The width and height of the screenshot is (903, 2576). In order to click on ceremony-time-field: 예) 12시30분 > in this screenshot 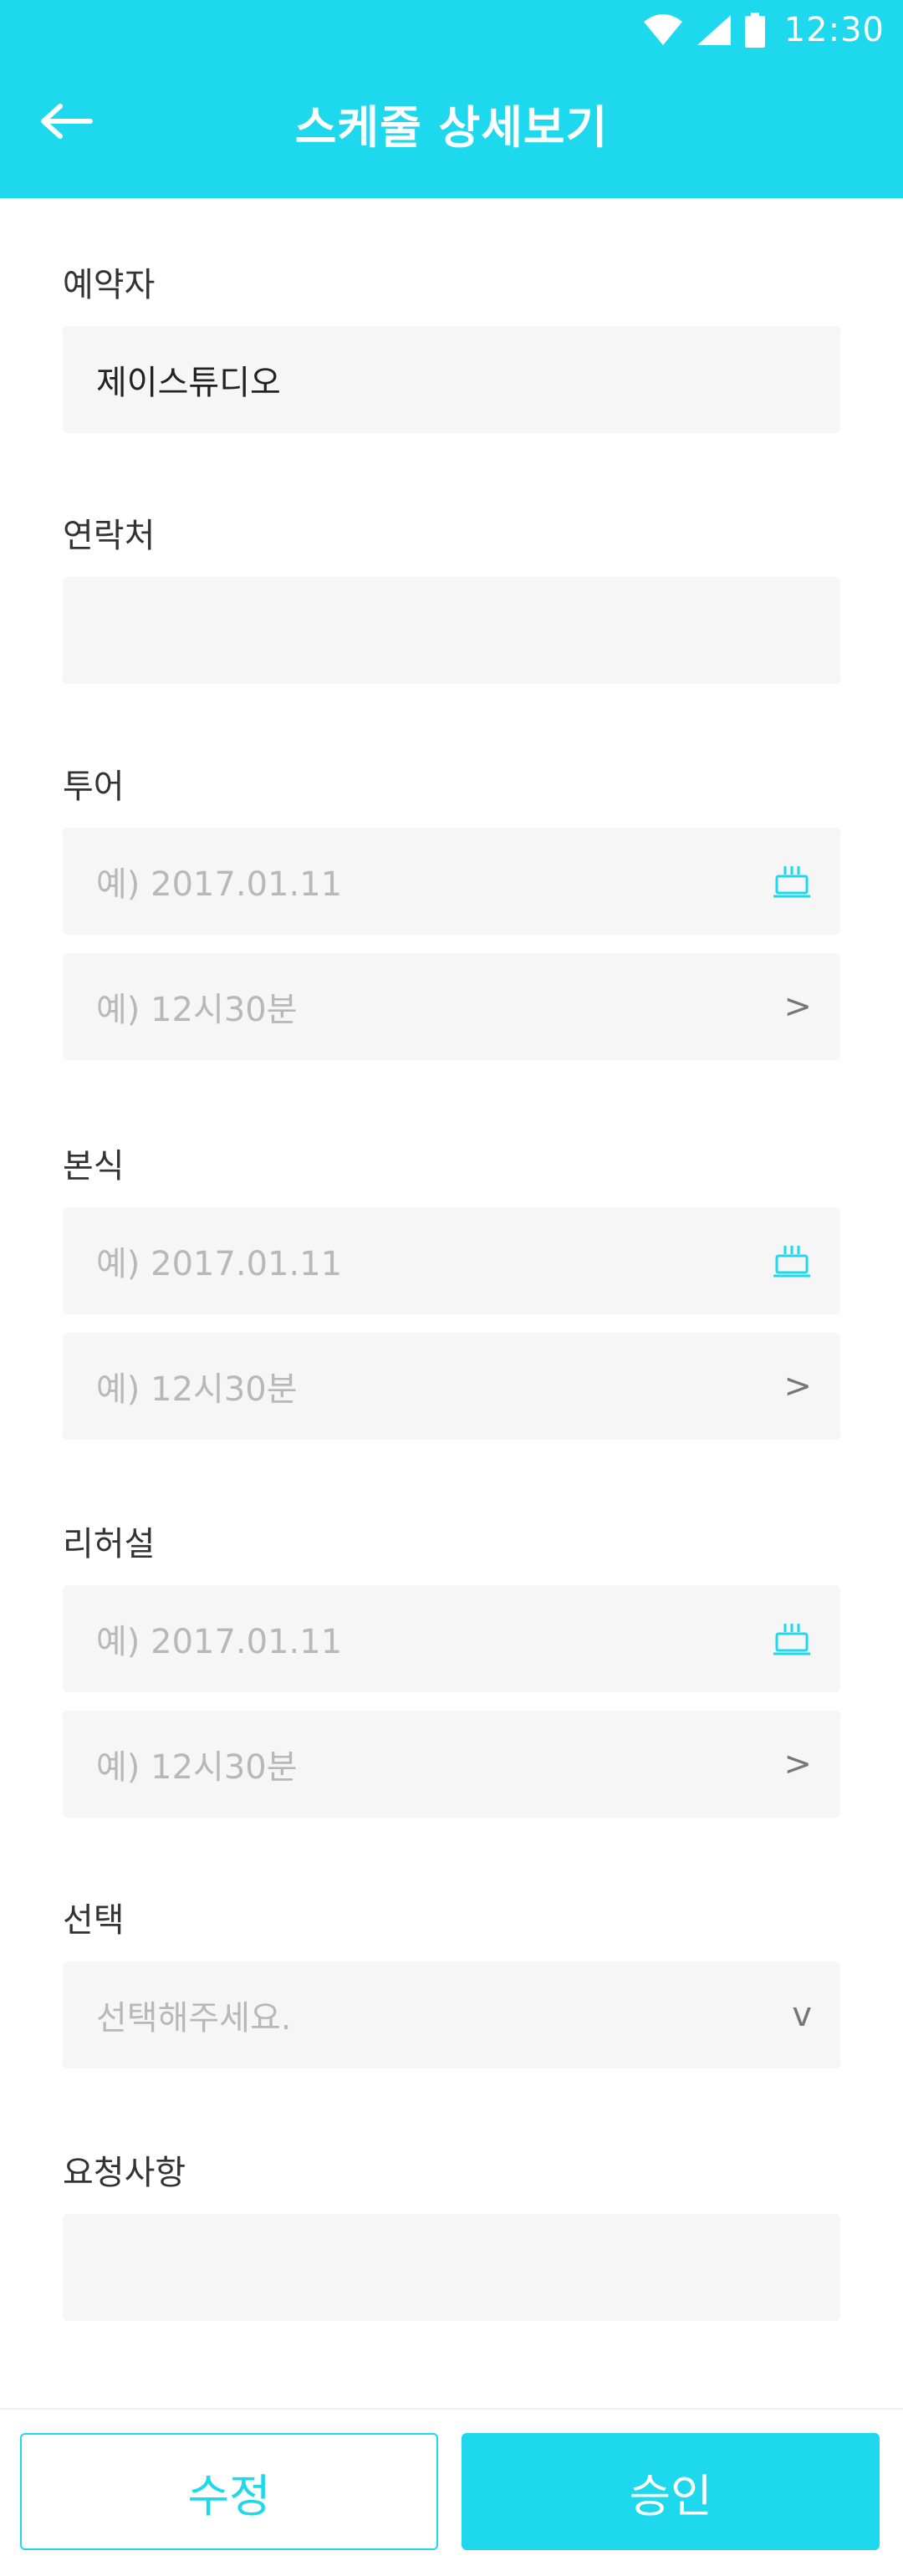, I will do `click(451, 1386)`.